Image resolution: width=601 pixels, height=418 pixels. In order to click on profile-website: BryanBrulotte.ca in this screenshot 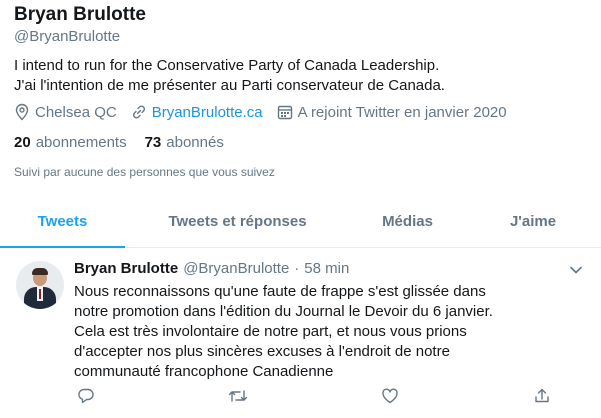, I will do `click(197, 112)`.